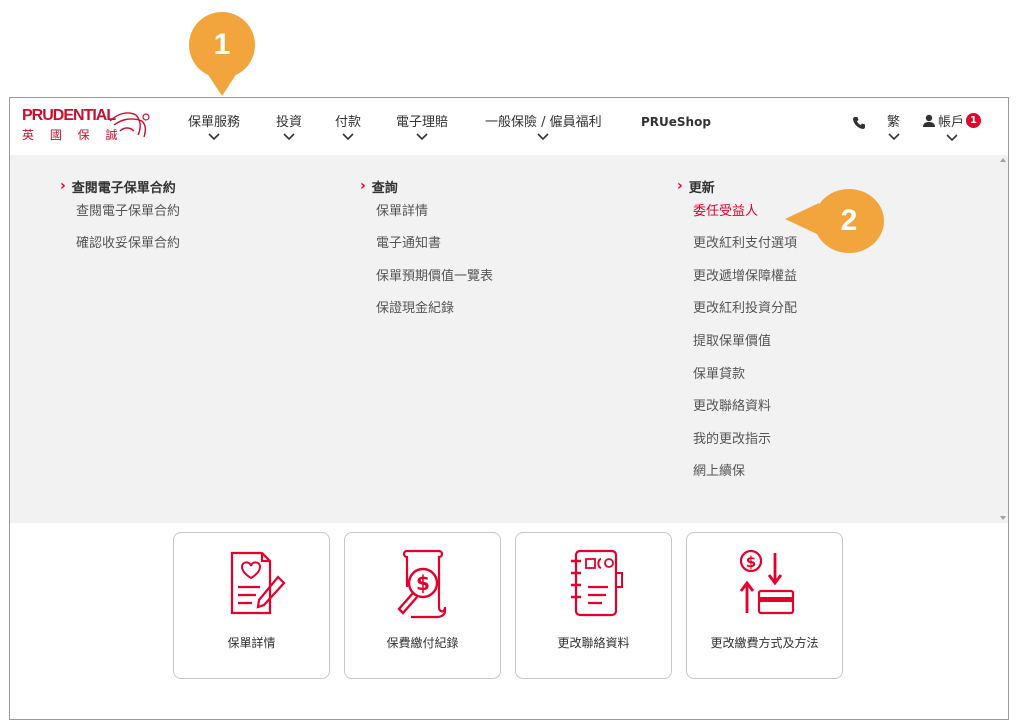 The height and width of the screenshot is (727, 1017). Describe the element at coordinates (222, 83) in the screenshot. I see `step-1-callout-pointer` at that location.